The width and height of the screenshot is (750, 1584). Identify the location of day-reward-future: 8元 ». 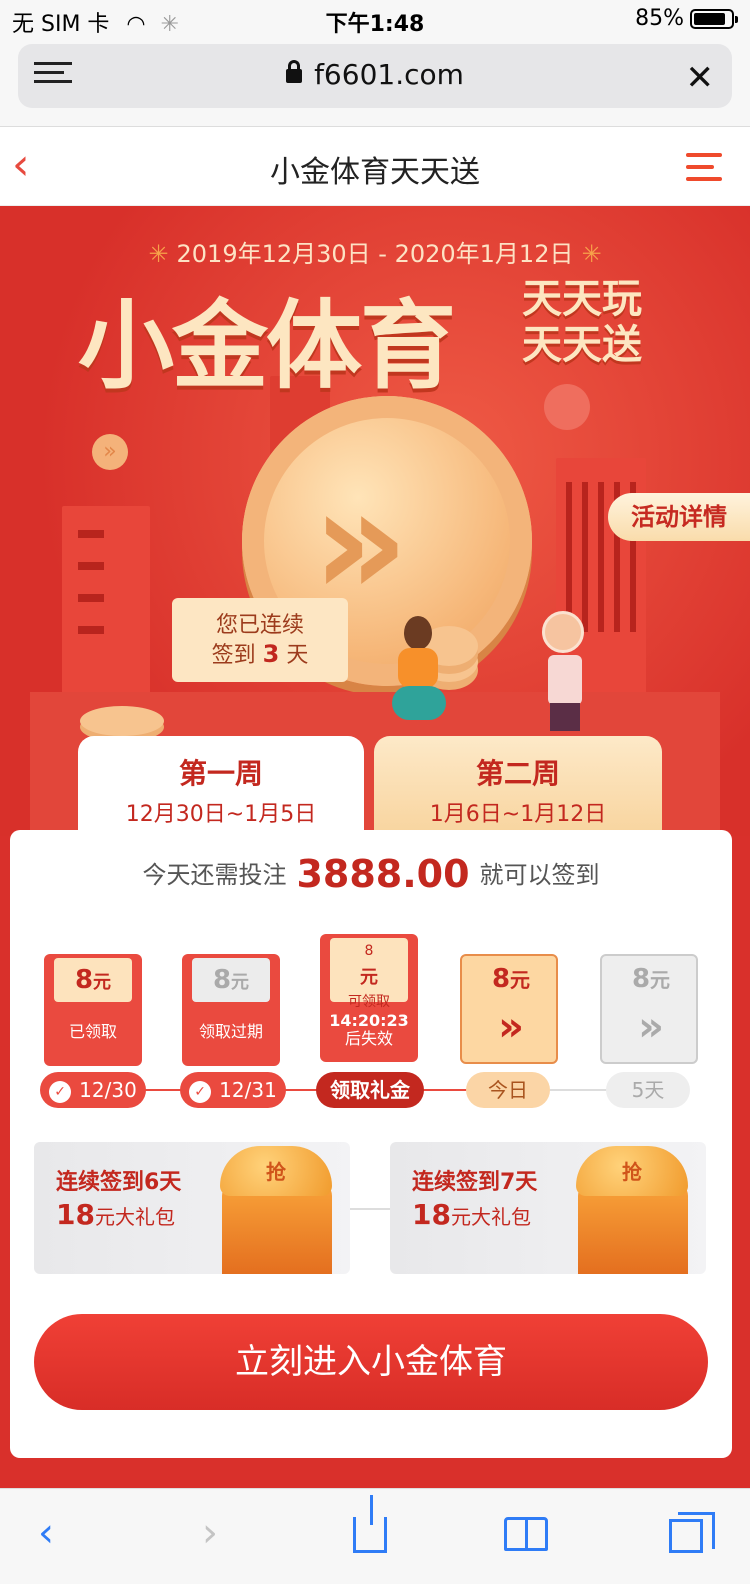
(649, 1009).